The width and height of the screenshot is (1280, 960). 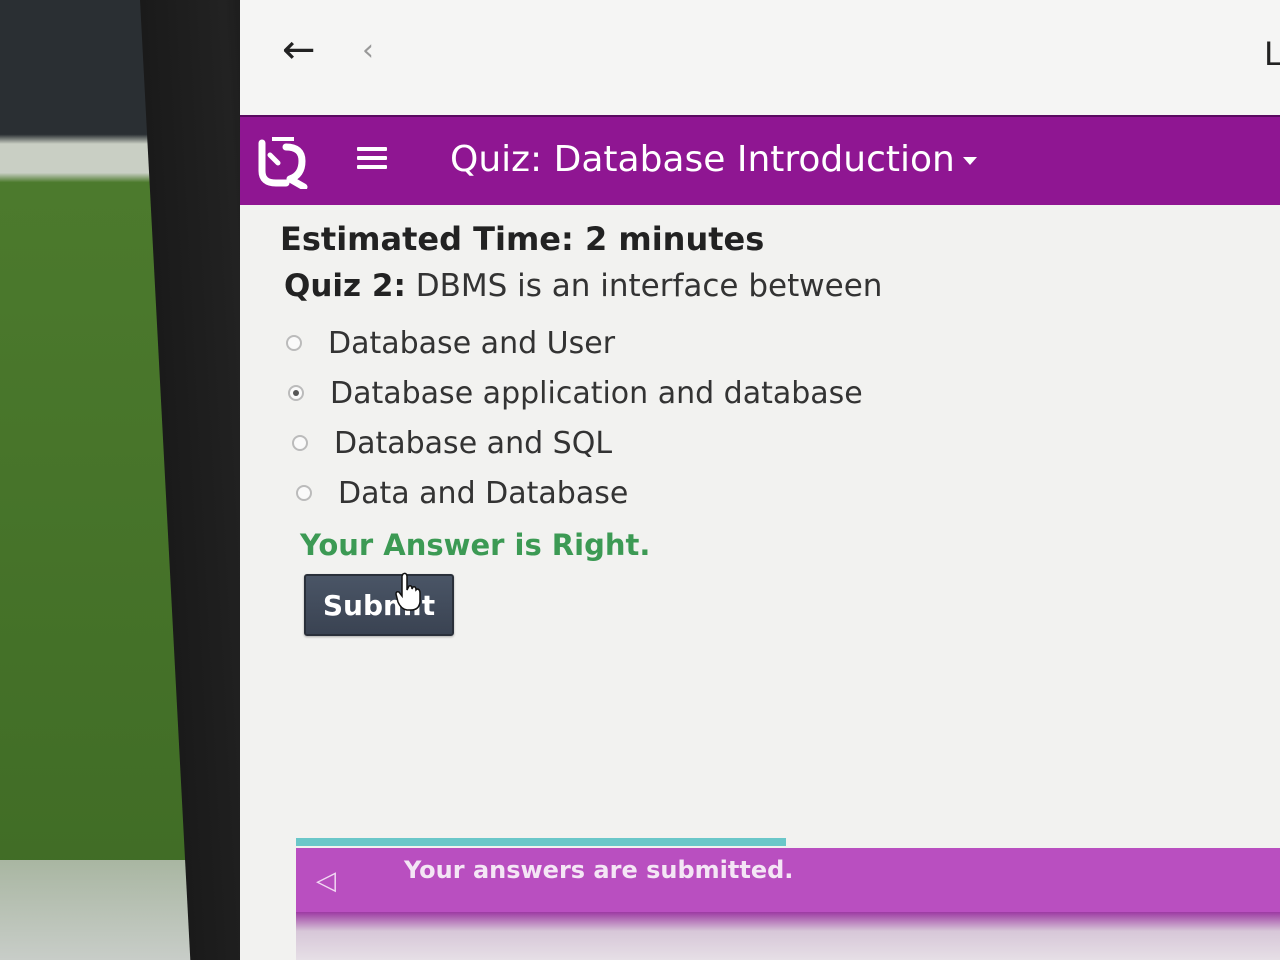 I want to click on bottom-strip, so click(x=788, y=936).